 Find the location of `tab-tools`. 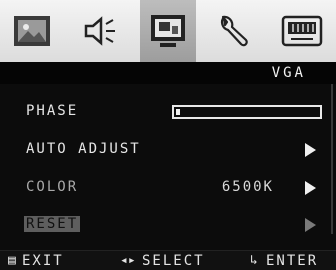

tab-tools is located at coordinates (234, 31).